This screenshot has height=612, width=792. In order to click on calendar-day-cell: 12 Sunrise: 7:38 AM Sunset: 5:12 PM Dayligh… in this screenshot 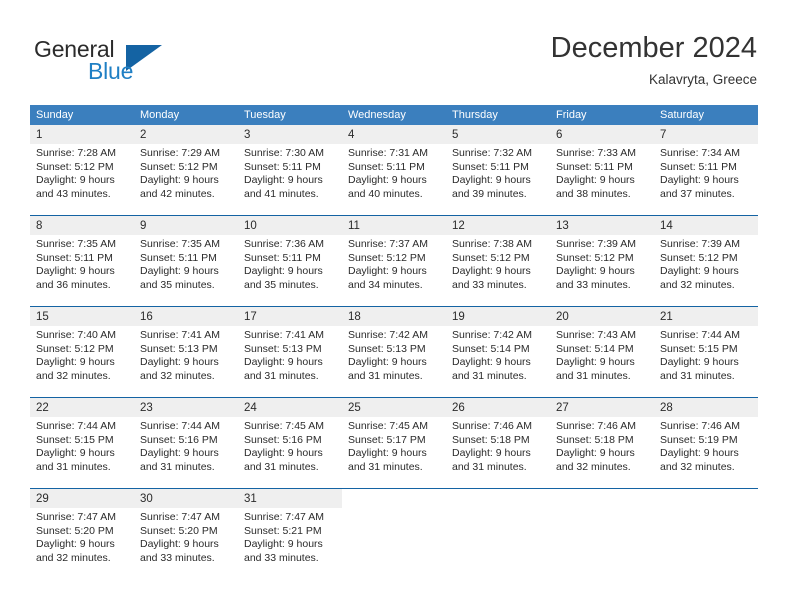, I will do `click(498, 261)`.